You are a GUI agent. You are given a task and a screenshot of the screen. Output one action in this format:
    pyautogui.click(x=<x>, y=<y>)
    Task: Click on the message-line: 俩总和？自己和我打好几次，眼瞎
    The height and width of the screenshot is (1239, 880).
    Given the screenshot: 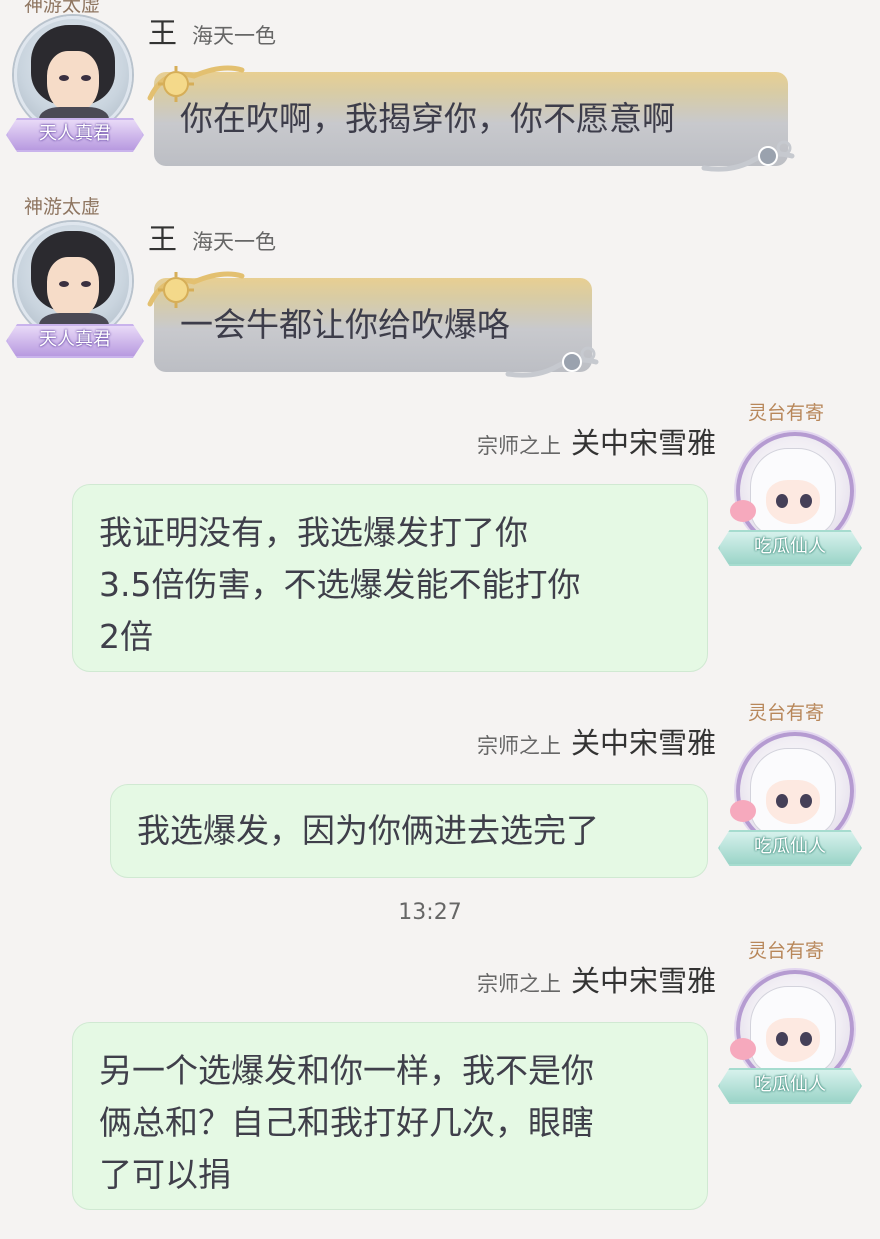 What is the action you would take?
    pyautogui.click(x=346, y=1122)
    